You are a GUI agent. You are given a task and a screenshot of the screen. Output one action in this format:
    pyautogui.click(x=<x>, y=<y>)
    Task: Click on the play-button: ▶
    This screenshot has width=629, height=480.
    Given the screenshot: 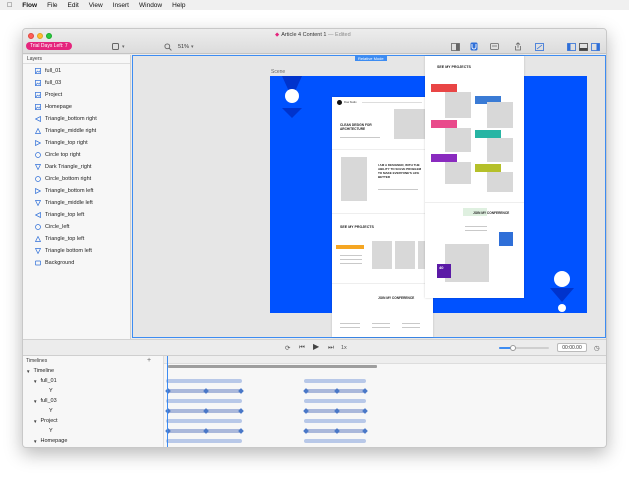 What is the action you would take?
    pyautogui.click(x=316, y=346)
    